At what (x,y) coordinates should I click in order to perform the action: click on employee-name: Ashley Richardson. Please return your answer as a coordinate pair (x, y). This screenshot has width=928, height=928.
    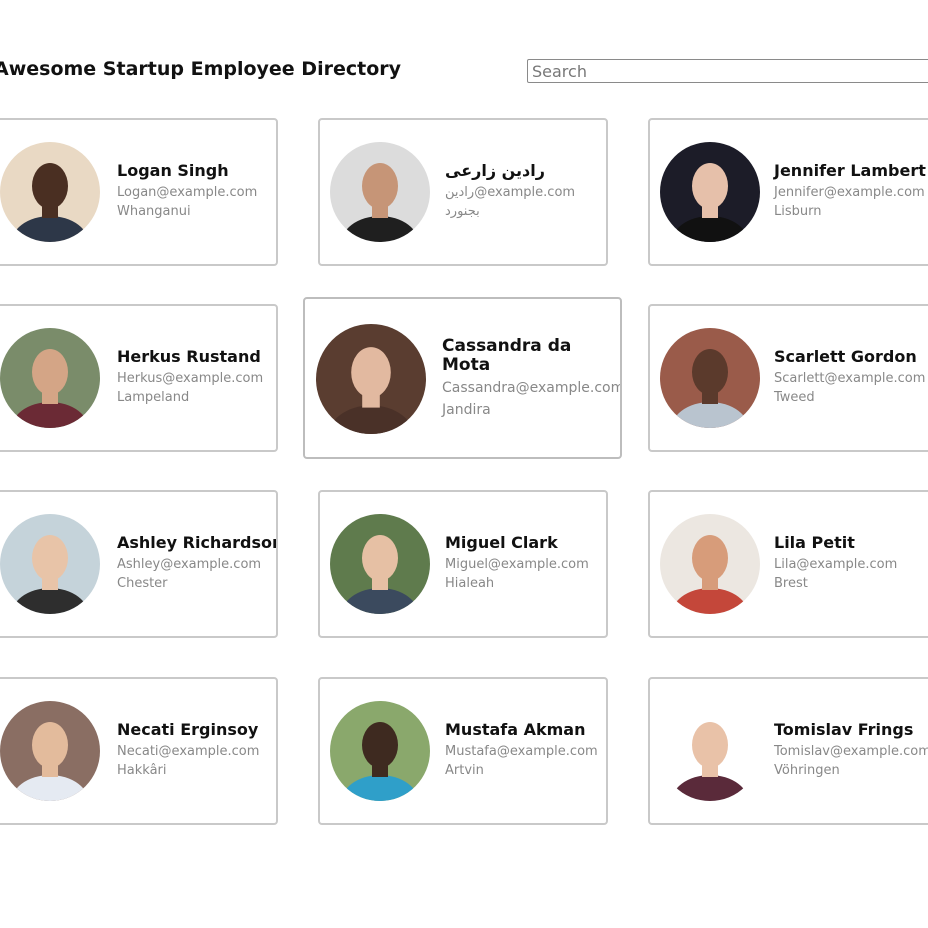
    Looking at the image, I should click on (197, 542).